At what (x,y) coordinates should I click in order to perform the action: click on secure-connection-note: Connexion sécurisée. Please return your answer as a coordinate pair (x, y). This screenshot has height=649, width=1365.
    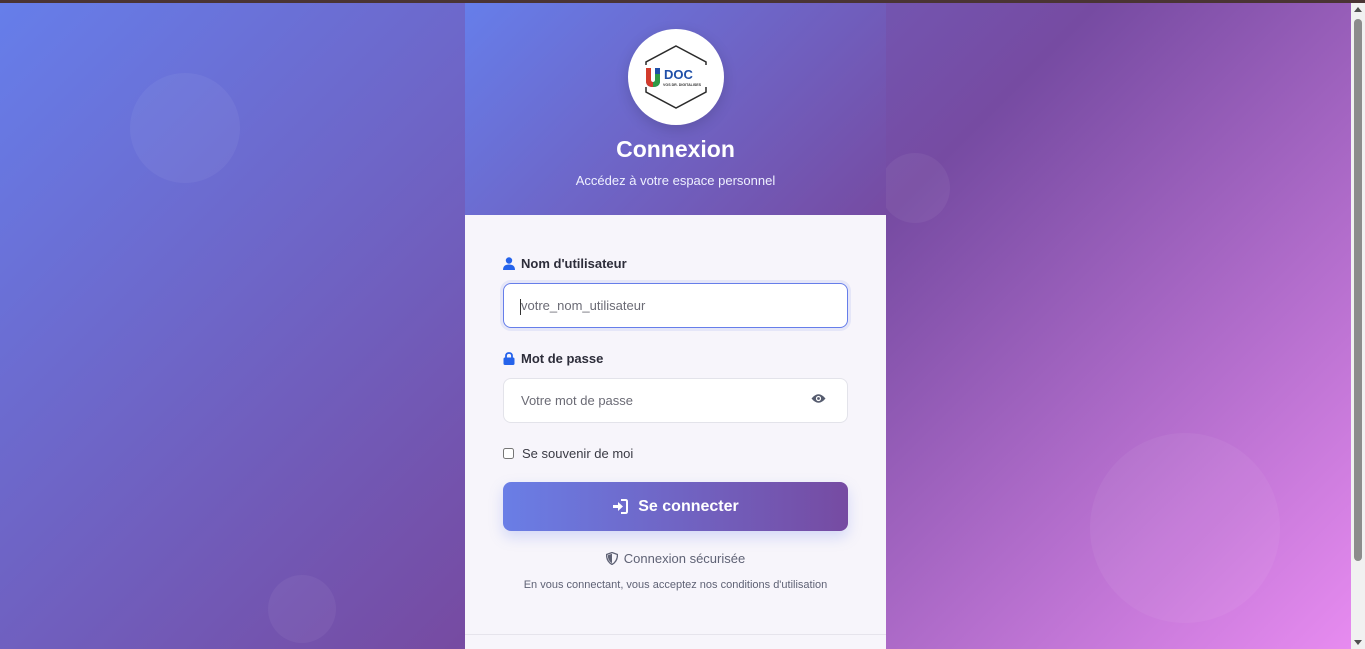
    Looking at the image, I should click on (675, 558).